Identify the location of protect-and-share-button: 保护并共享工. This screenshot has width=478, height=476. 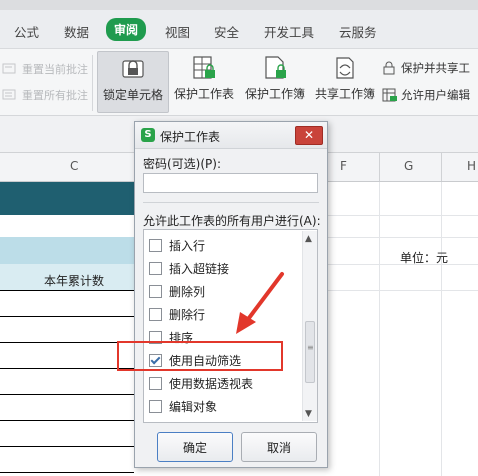
(426, 68).